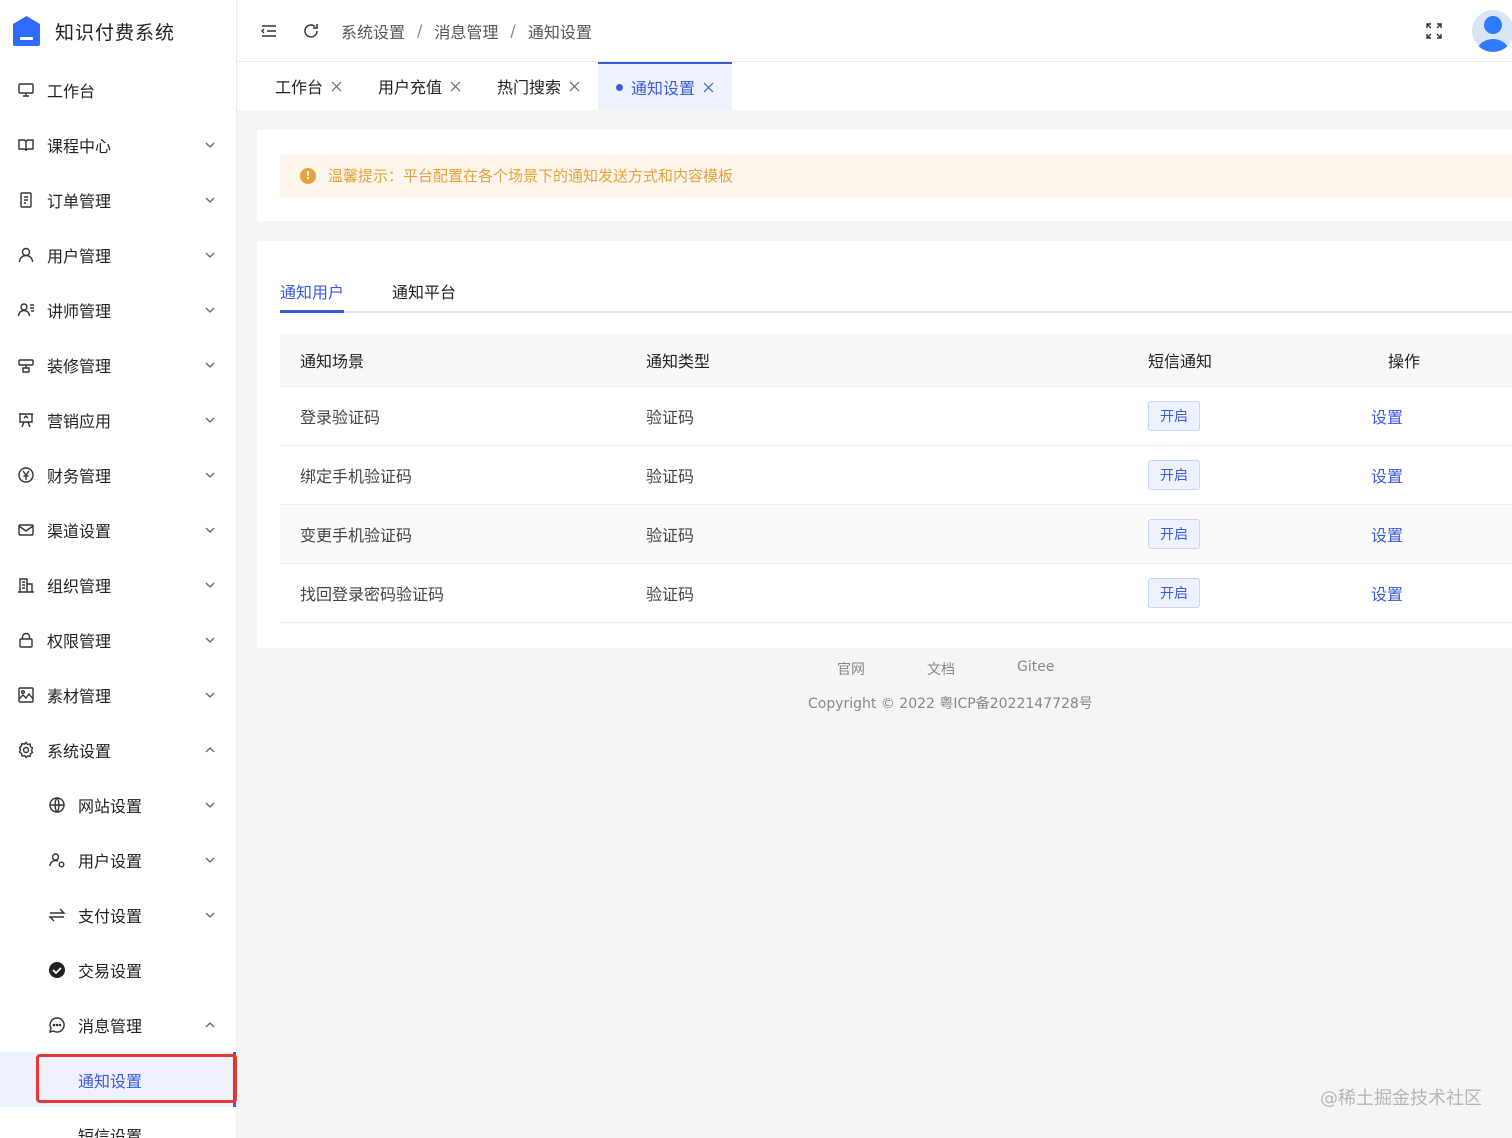  What do you see at coordinates (851, 669) in the screenshot?
I see `footer-link-official: 官网` at bounding box center [851, 669].